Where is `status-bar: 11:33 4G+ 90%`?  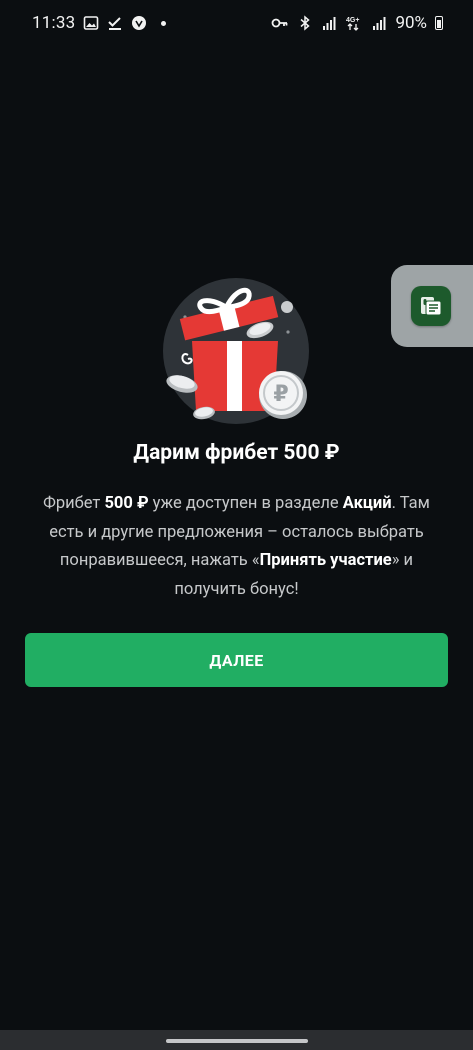 status-bar: 11:33 4G+ 90% is located at coordinates (236, 23).